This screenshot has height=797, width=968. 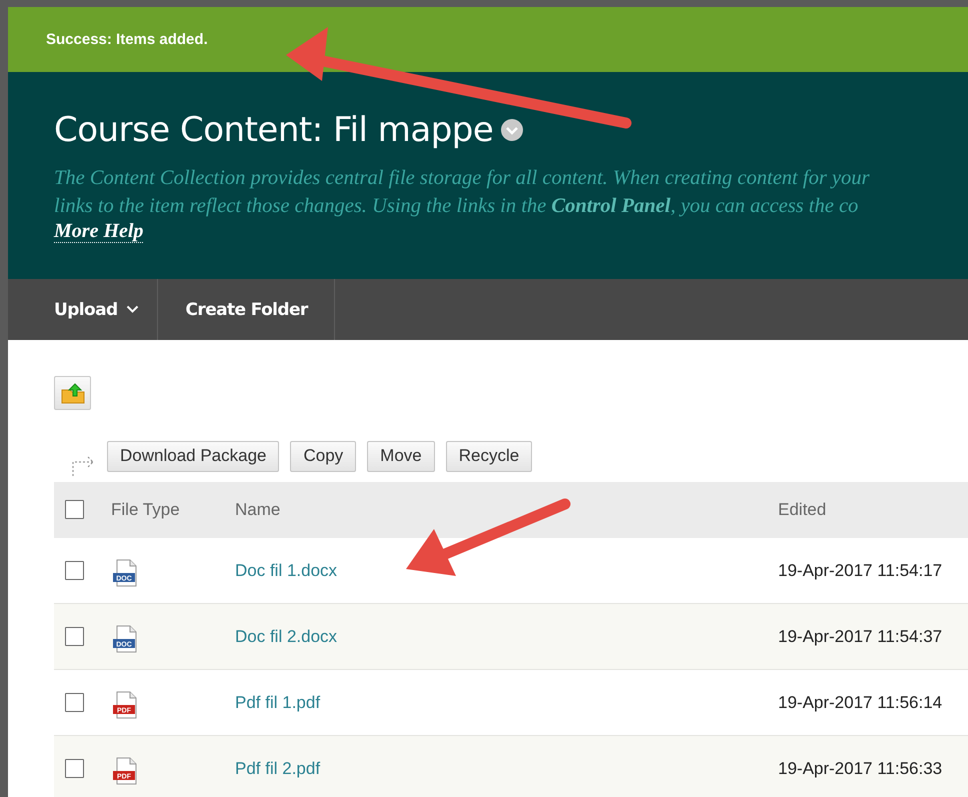 I want to click on description-text: links to the item reflect those changes. Using the links in the Control Panel, you can access the co, so click(x=457, y=206).